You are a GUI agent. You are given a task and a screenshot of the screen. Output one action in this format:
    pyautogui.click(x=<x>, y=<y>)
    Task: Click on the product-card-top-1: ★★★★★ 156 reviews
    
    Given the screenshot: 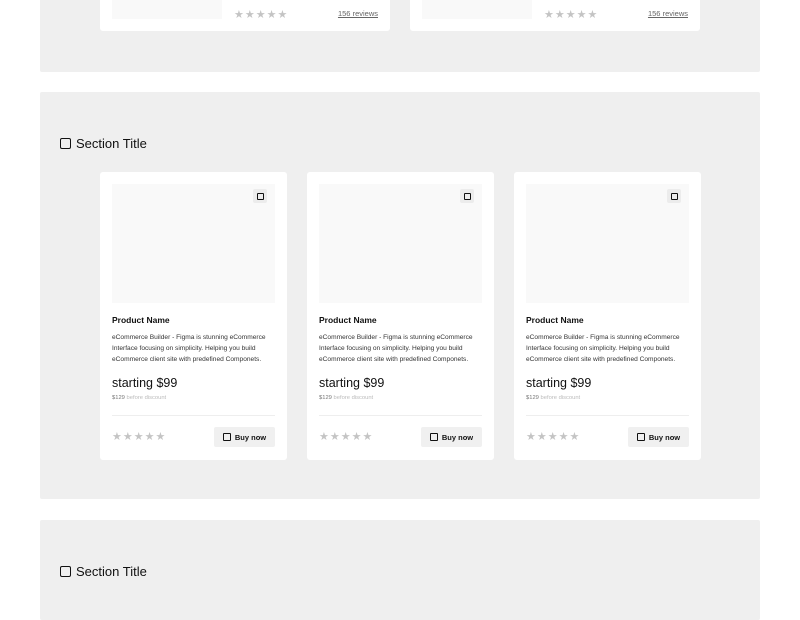 What is the action you would take?
    pyautogui.click(x=245, y=15)
    